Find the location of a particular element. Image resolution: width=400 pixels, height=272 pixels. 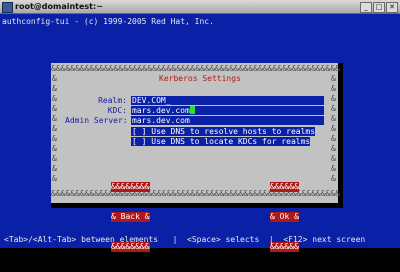

minimize-button: _ is located at coordinates (366, 7).